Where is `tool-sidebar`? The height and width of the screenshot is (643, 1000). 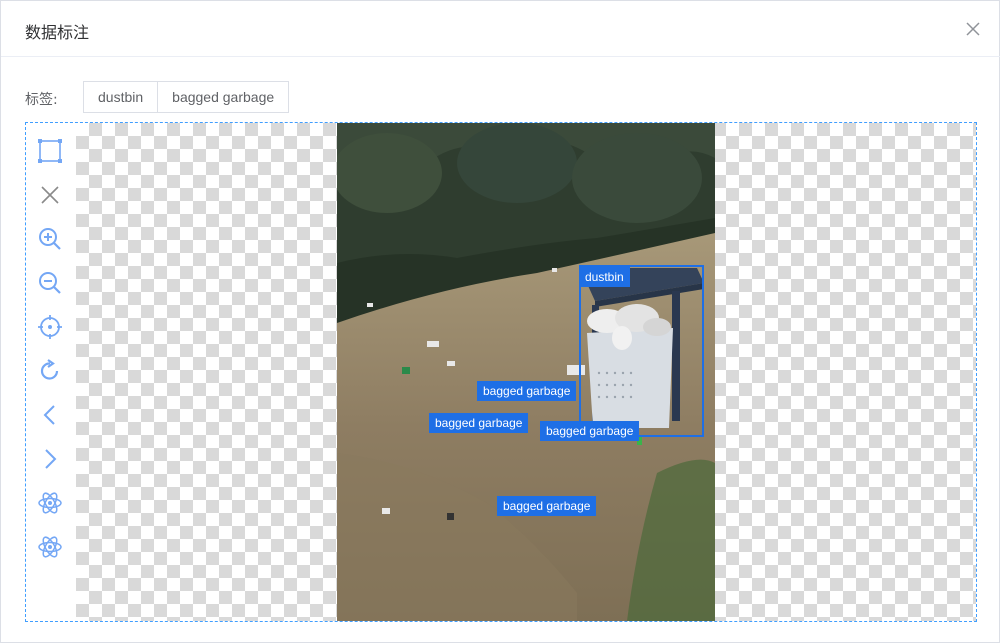
tool-sidebar is located at coordinates (50, 372).